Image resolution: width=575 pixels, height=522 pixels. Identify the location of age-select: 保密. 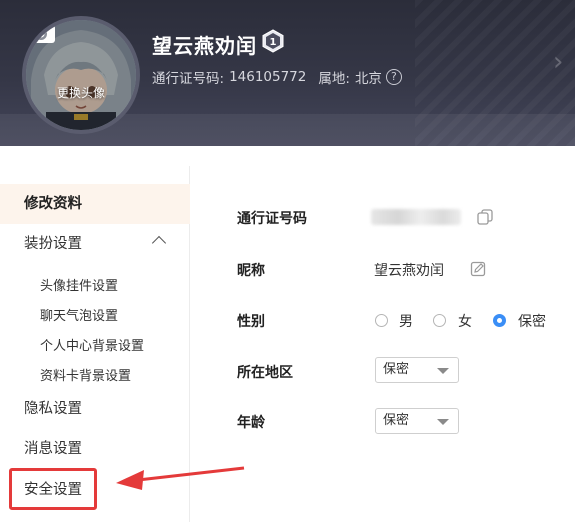
(417, 421).